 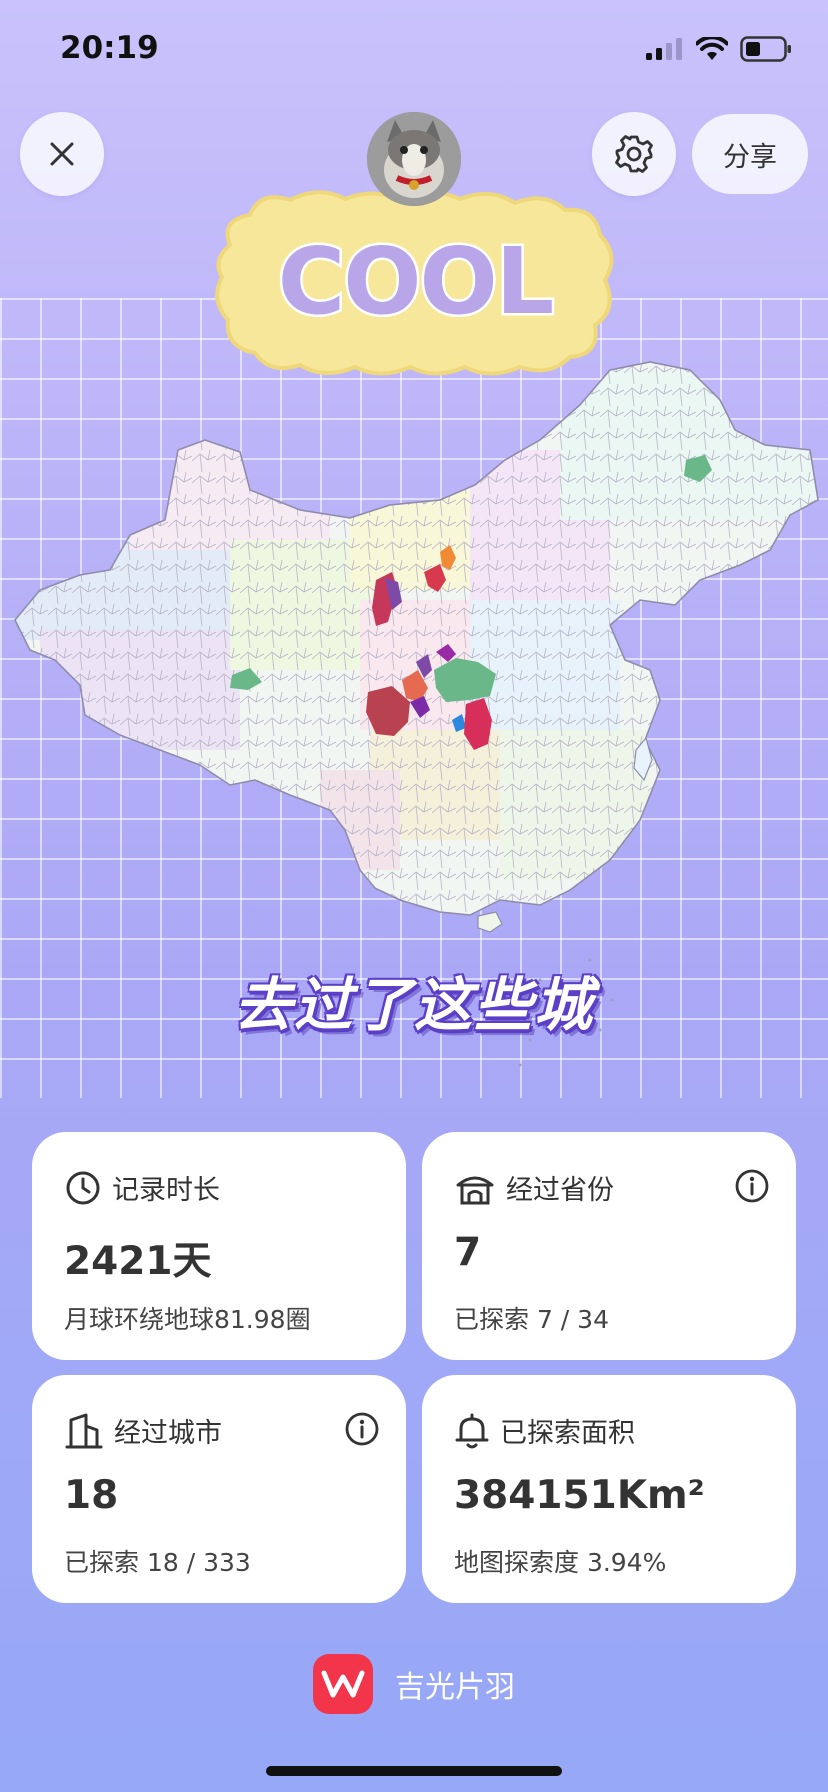 I want to click on status-bar: 20:19, so click(x=414, y=50).